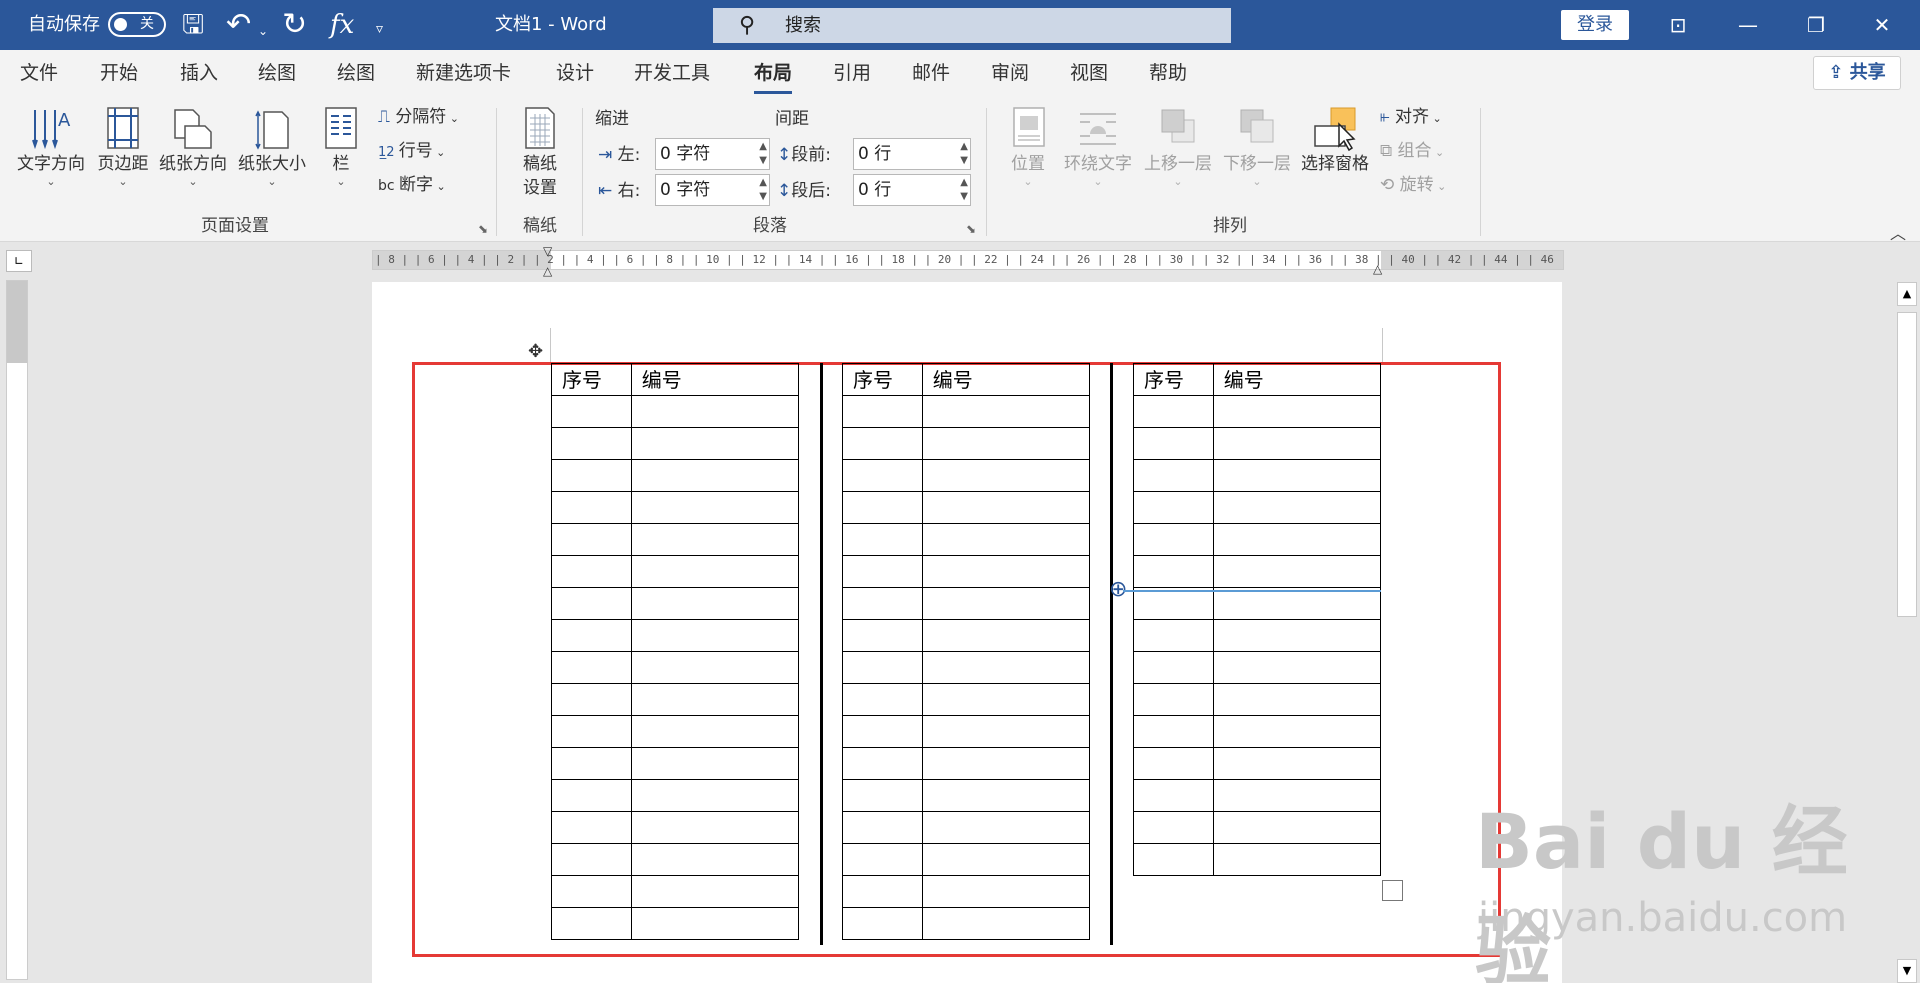  What do you see at coordinates (1257, 146) in the screenshot?
I see `send-backward-button: 下移一层 ⌄` at bounding box center [1257, 146].